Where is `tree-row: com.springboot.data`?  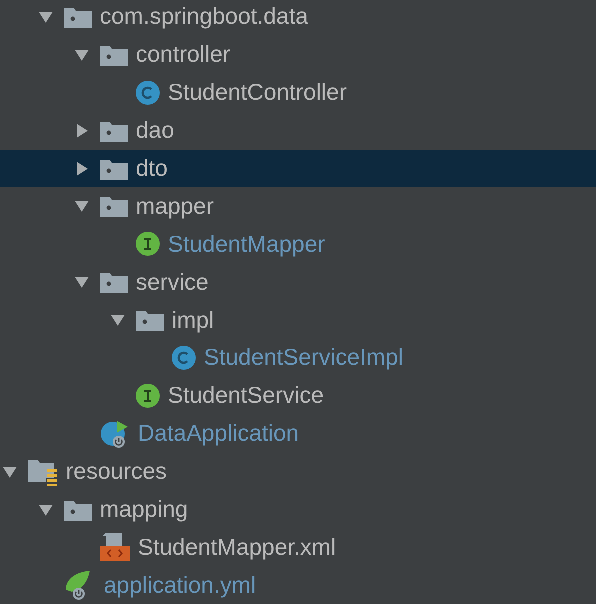 tree-row: com.springboot.data is located at coordinates (298, 18).